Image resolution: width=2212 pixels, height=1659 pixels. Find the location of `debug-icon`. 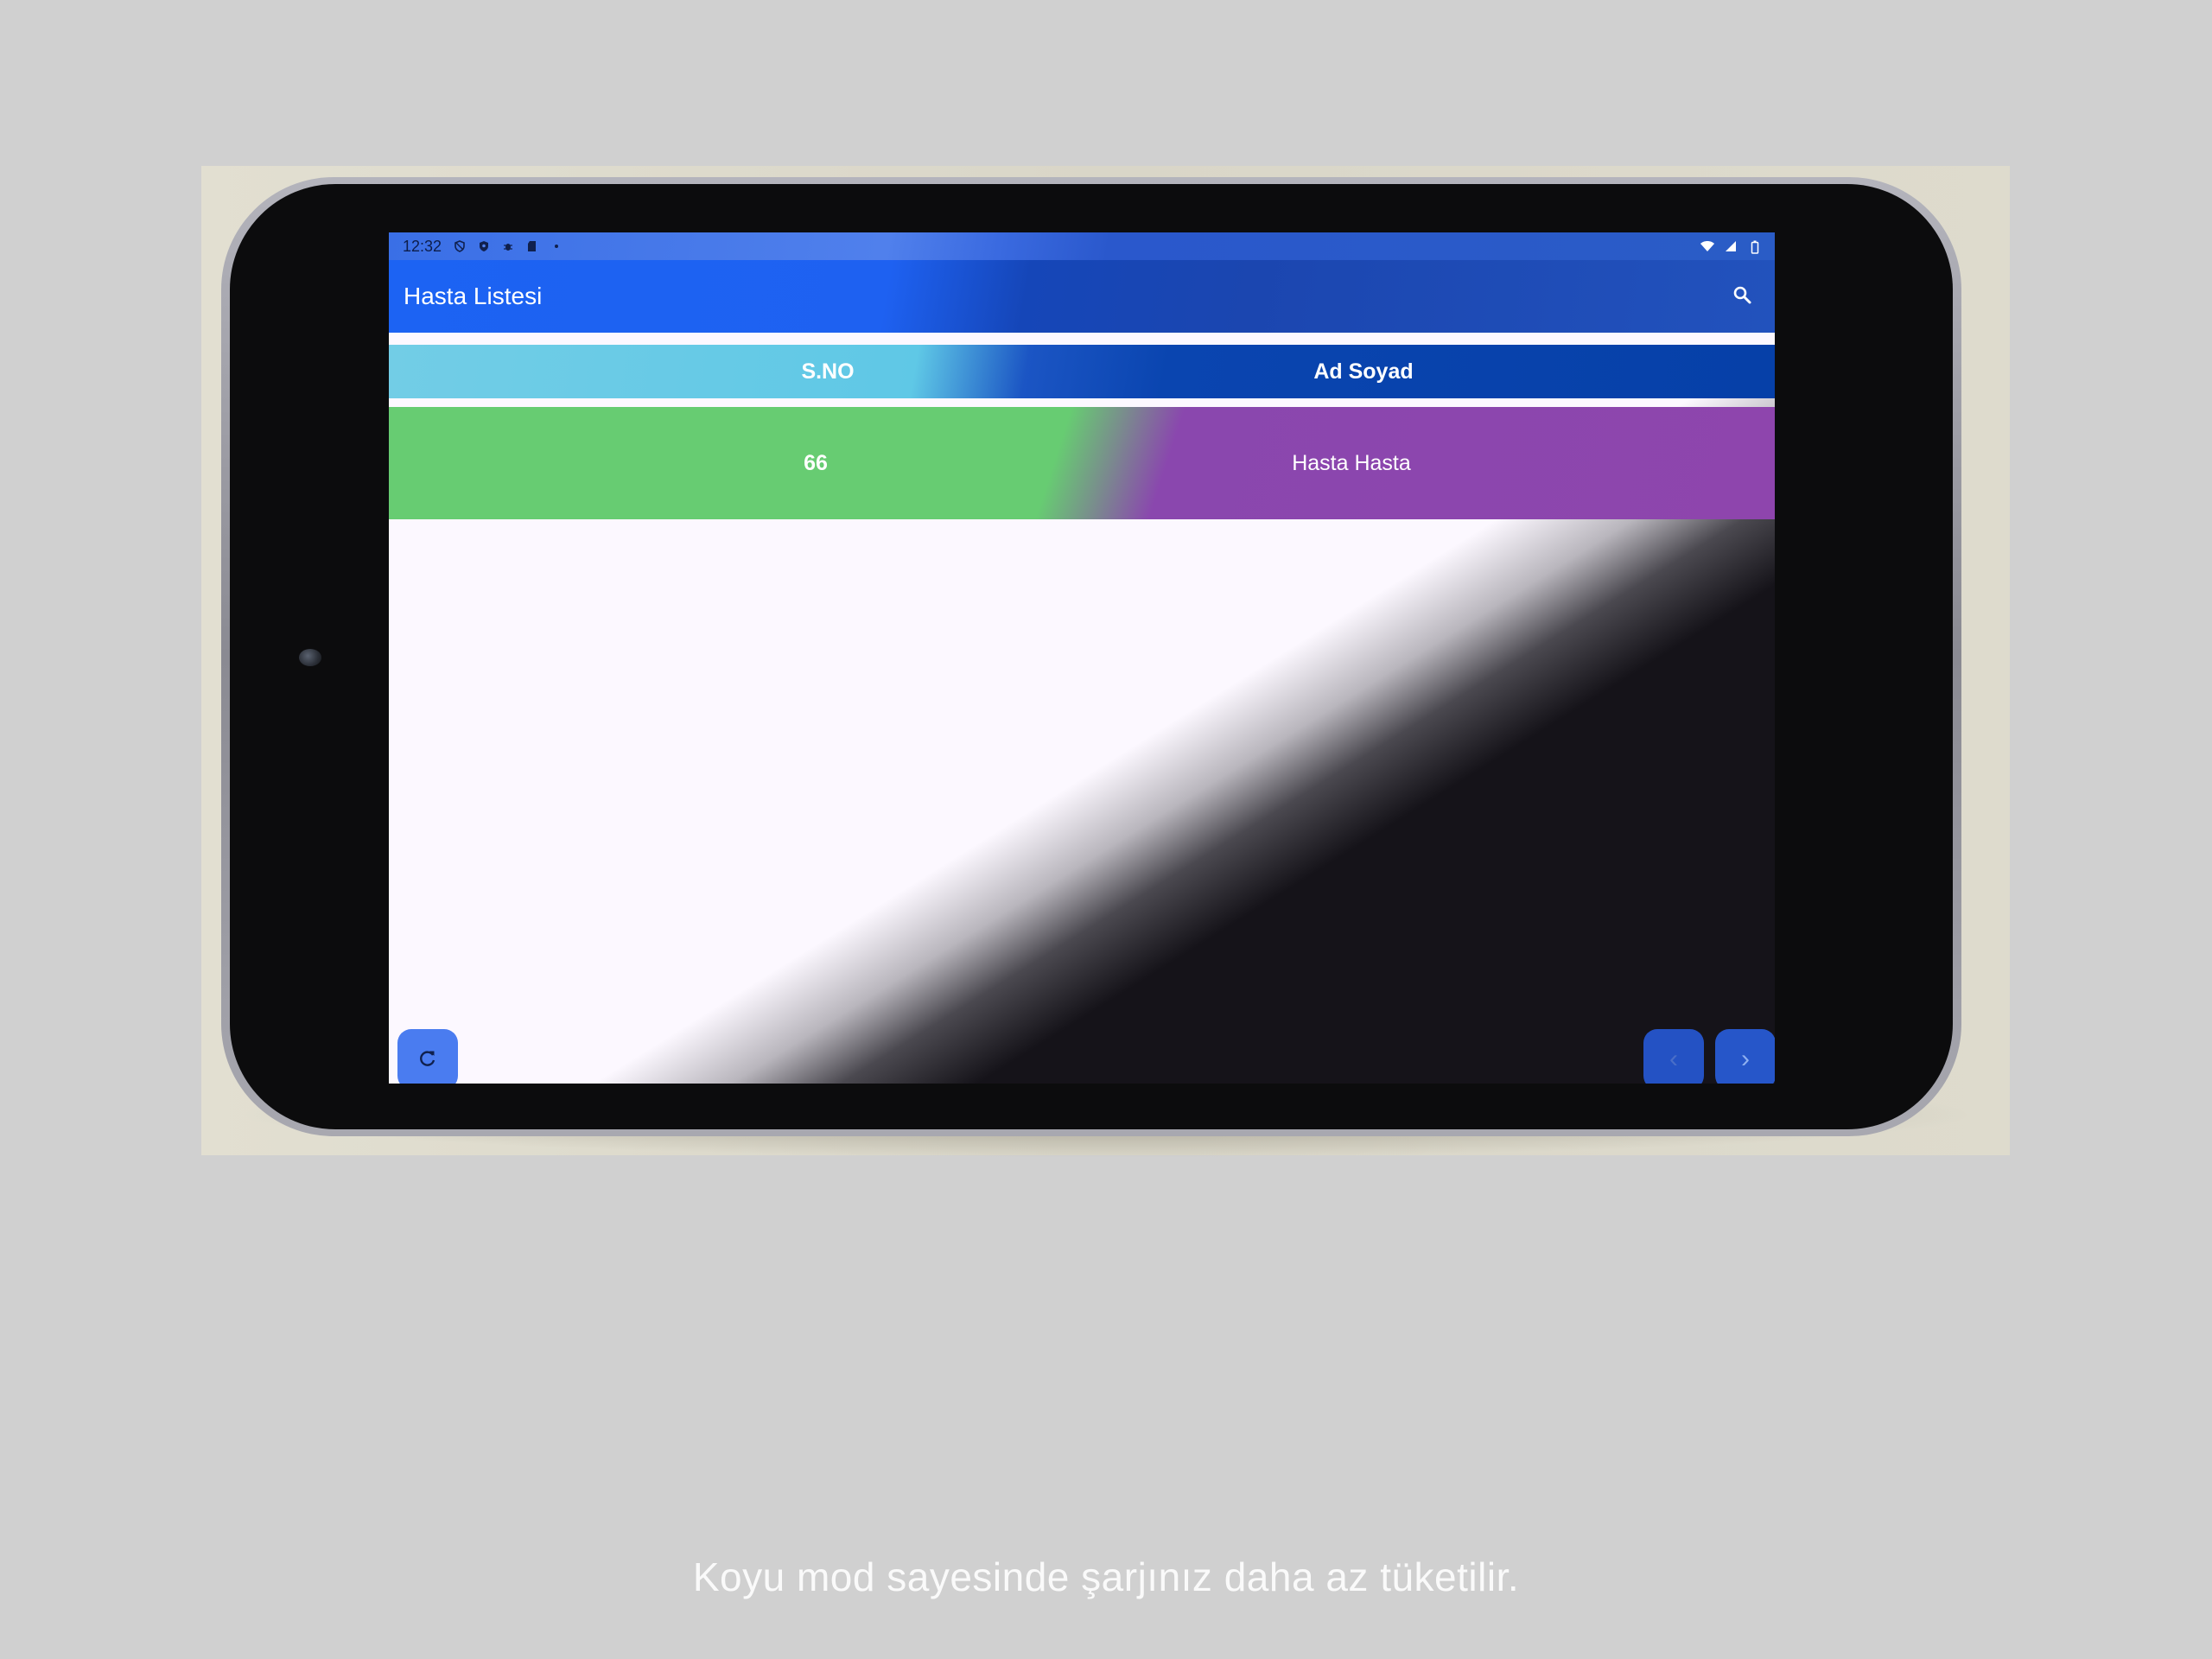

debug-icon is located at coordinates (508, 246).